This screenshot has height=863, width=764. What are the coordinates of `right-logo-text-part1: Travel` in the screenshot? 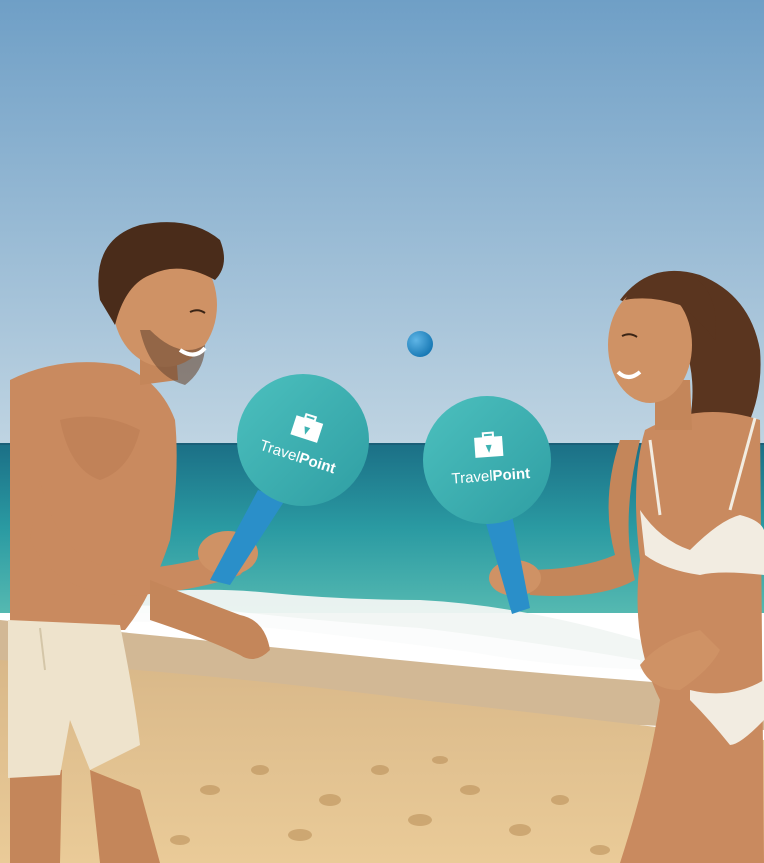 It's located at (472, 478).